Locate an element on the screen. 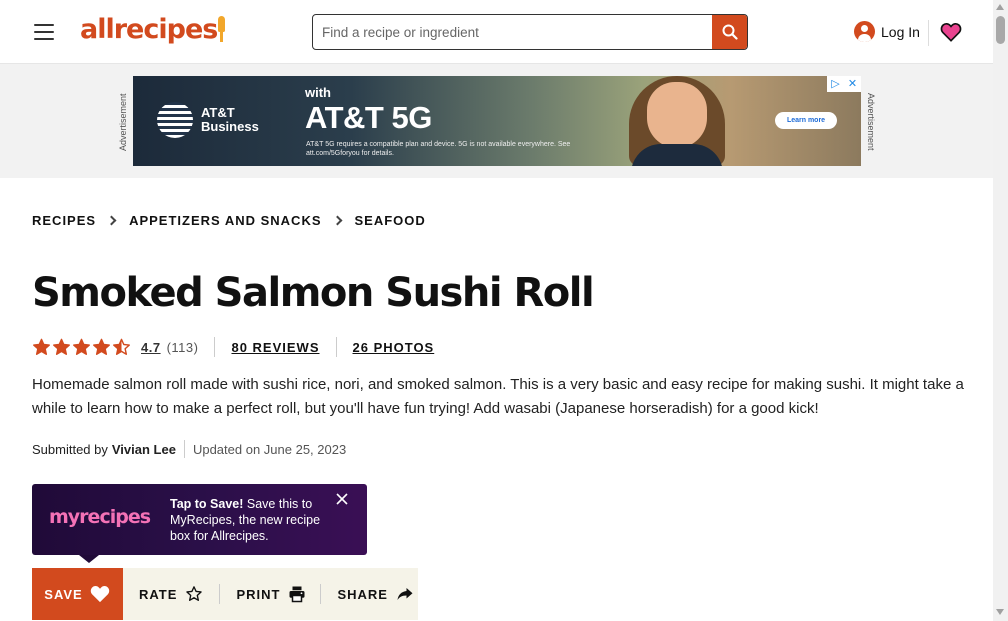 The width and height of the screenshot is (1008, 621). save-button: SAVE is located at coordinates (77, 594).